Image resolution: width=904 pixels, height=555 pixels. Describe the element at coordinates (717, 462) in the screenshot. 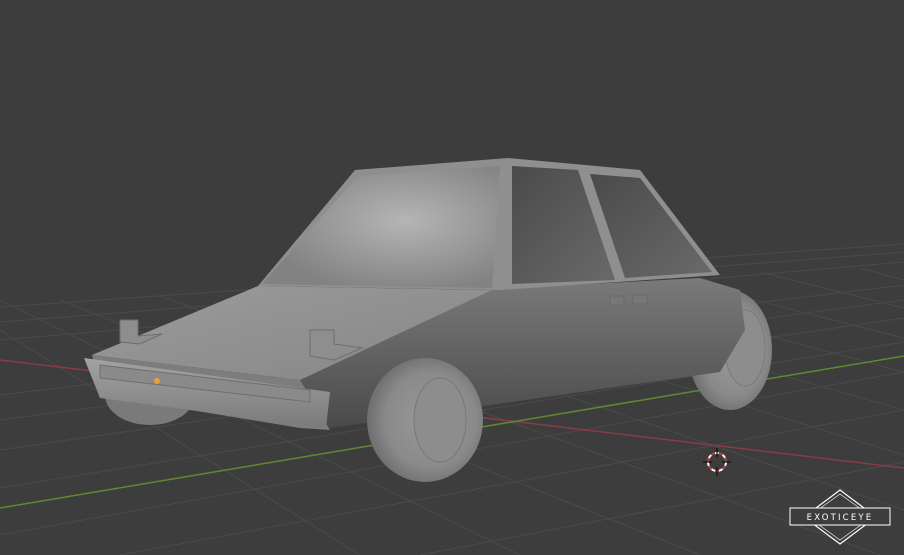

I see `3d-cursor-icon` at that location.